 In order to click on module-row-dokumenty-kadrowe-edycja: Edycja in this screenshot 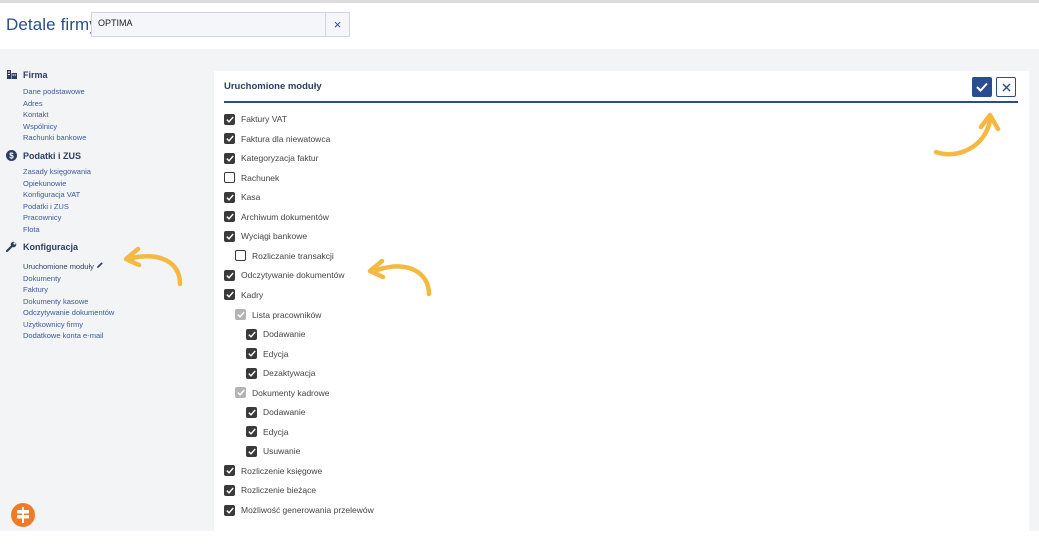, I will do `click(267, 432)`.